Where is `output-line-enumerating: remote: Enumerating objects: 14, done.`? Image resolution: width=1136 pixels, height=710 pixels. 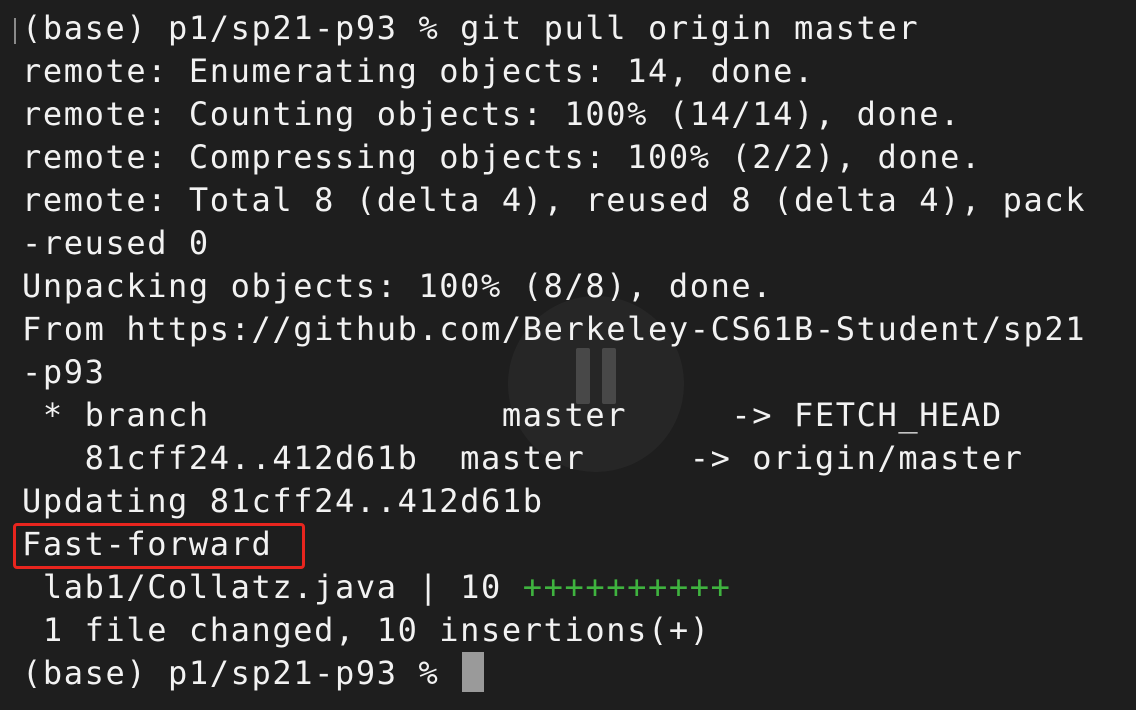
output-line-enumerating: remote: Enumerating objects: 14, done. is located at coordinates (418, 71).